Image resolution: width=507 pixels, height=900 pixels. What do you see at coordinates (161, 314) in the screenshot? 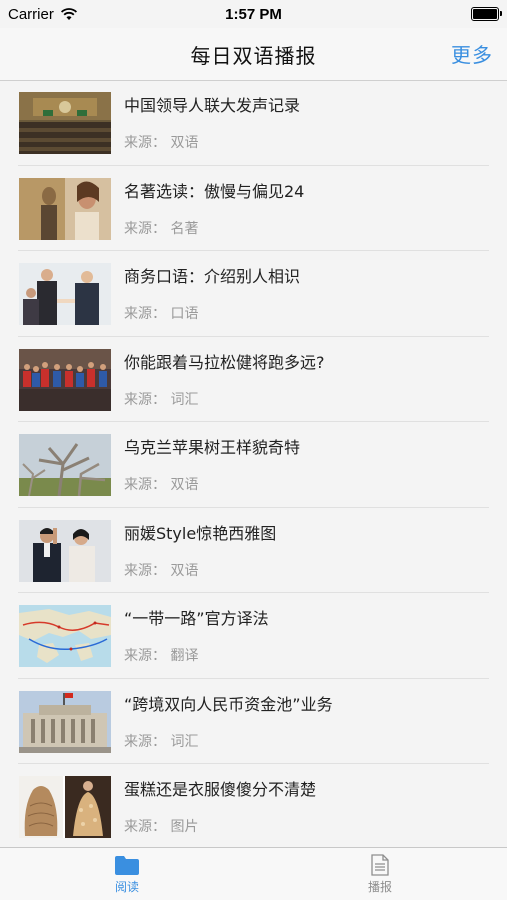
I see `article-source: 来源： 口语` at bounding box center [161, 314].